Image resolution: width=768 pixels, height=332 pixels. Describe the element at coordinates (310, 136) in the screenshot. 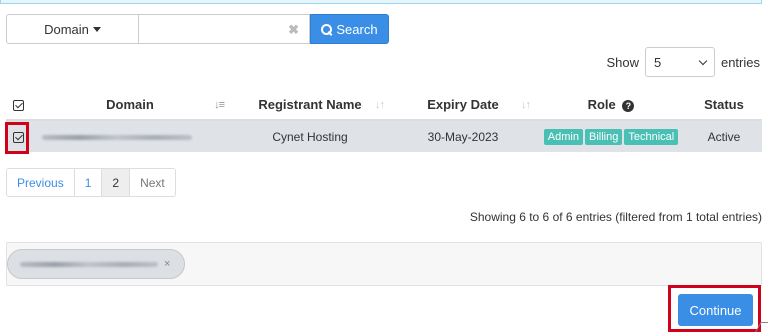

I see `registrant-cell: Cynet Hosting` at that location.